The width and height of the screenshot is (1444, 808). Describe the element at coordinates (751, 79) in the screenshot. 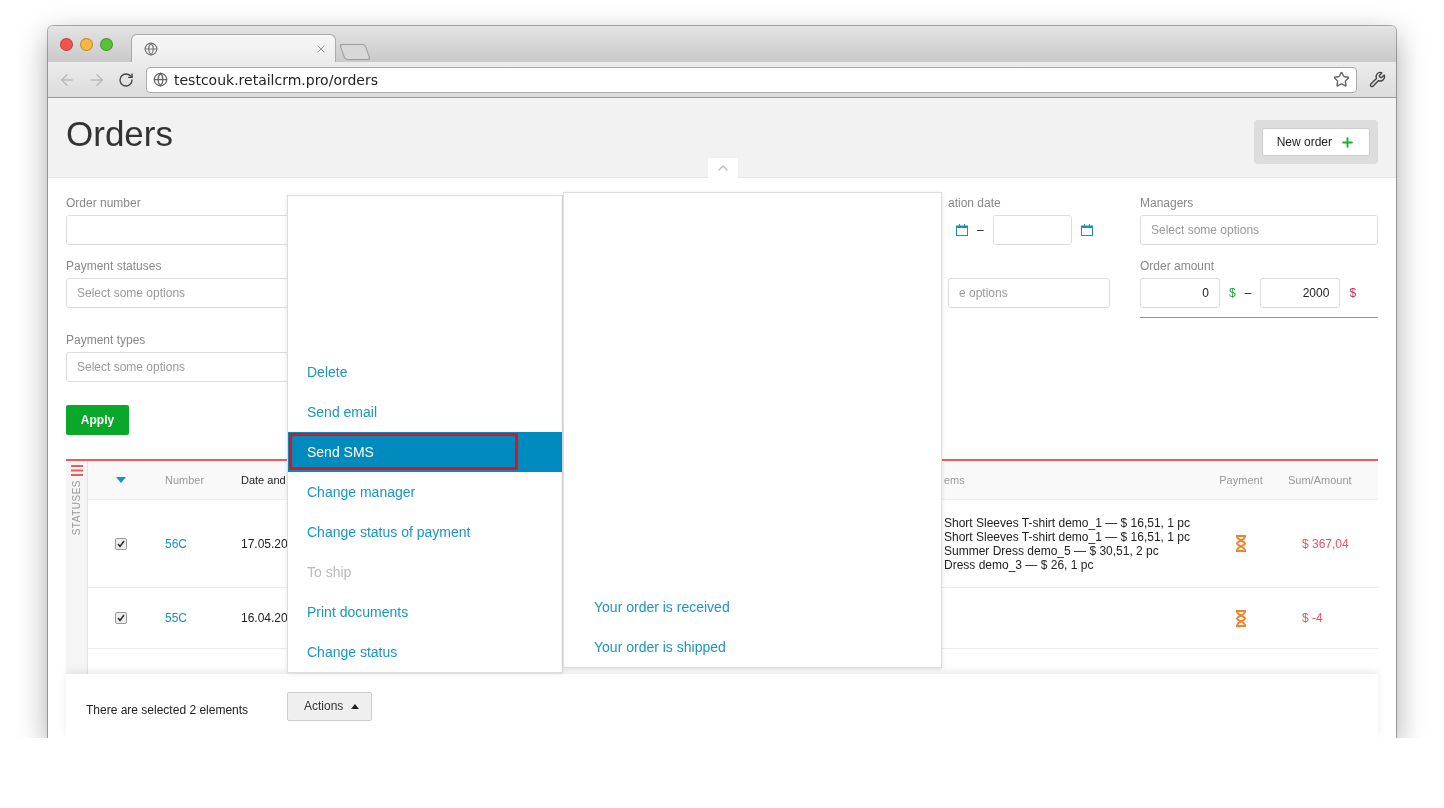

I see `address-bar: testcouk.retailcrm.pro/orders` at that location.